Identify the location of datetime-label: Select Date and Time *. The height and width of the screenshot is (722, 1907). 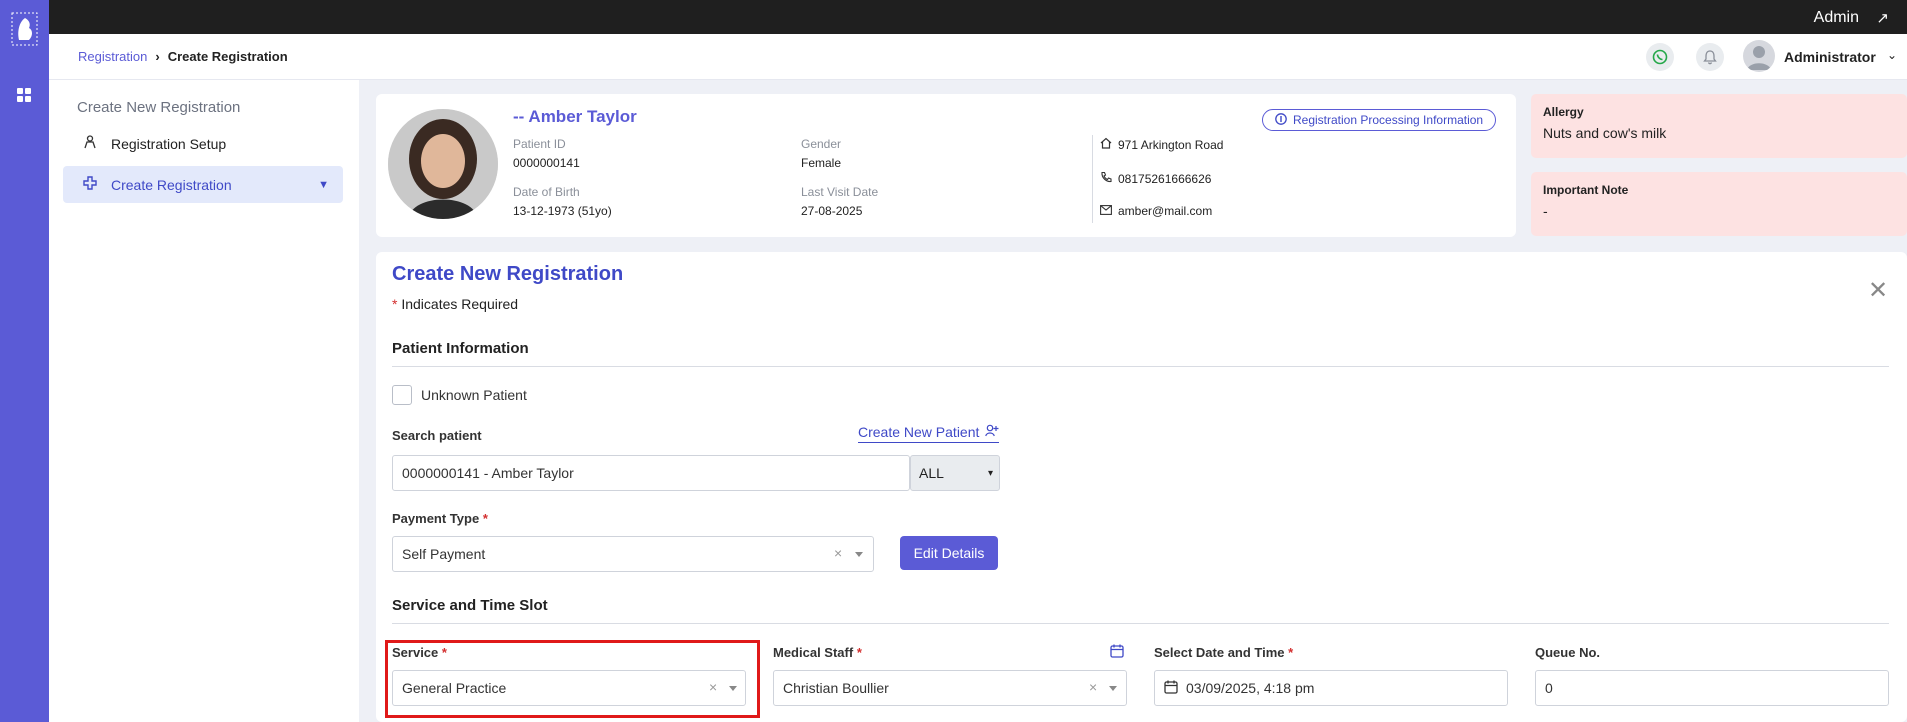
(1223, 652).